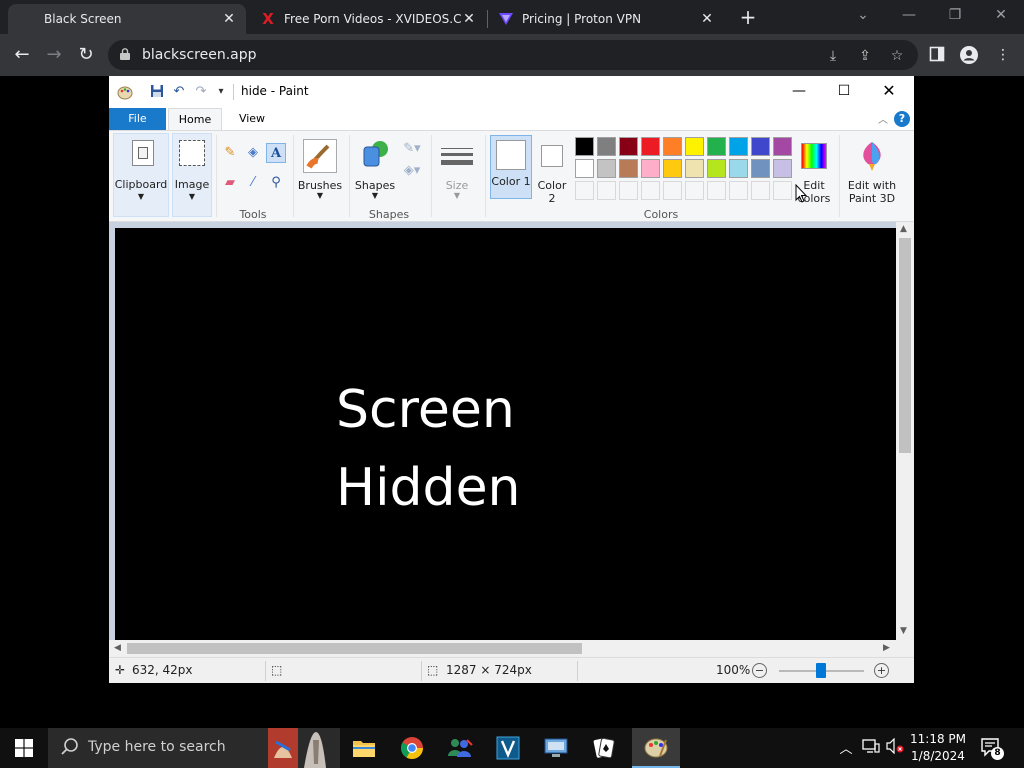 The width and height of the screenshot is (1024, 768). What do you see at coordinates (460, 748) in the screenshot?
I see `people-app-taskbar-button` at bounding box center [460, 748].